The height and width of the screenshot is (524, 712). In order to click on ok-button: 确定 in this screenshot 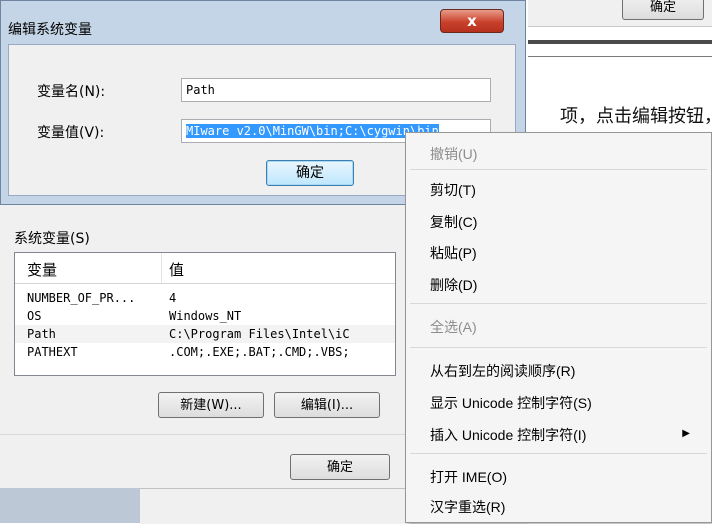, I will do `click(310, 173)`.